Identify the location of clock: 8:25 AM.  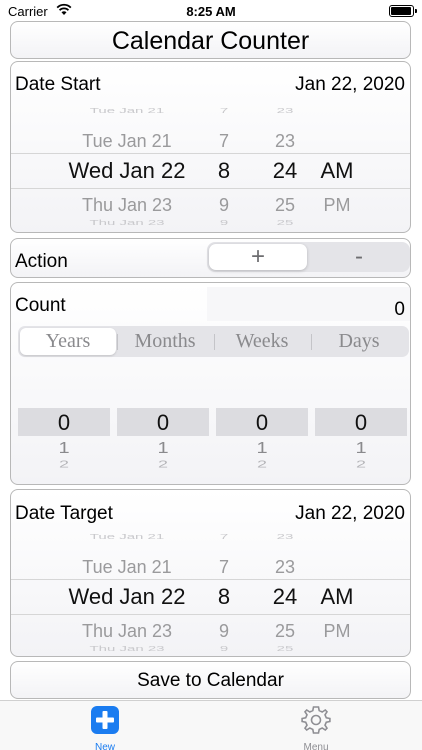
(211, 11).